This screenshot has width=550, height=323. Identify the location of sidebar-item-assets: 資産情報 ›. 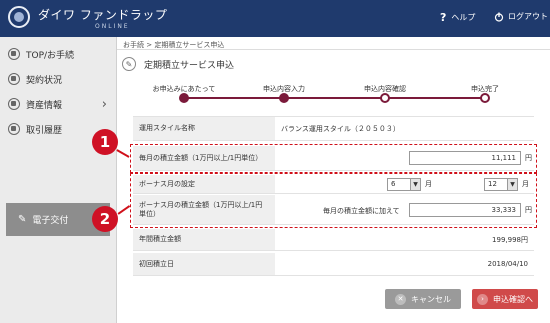
(58, 104).